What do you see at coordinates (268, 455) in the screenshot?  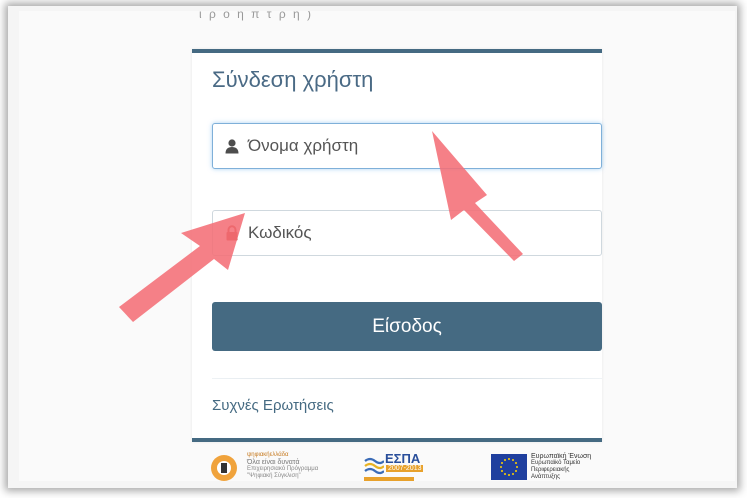 I see `logo1-name: ψηφιακήελλάδα` at bounding box center [268, 455].